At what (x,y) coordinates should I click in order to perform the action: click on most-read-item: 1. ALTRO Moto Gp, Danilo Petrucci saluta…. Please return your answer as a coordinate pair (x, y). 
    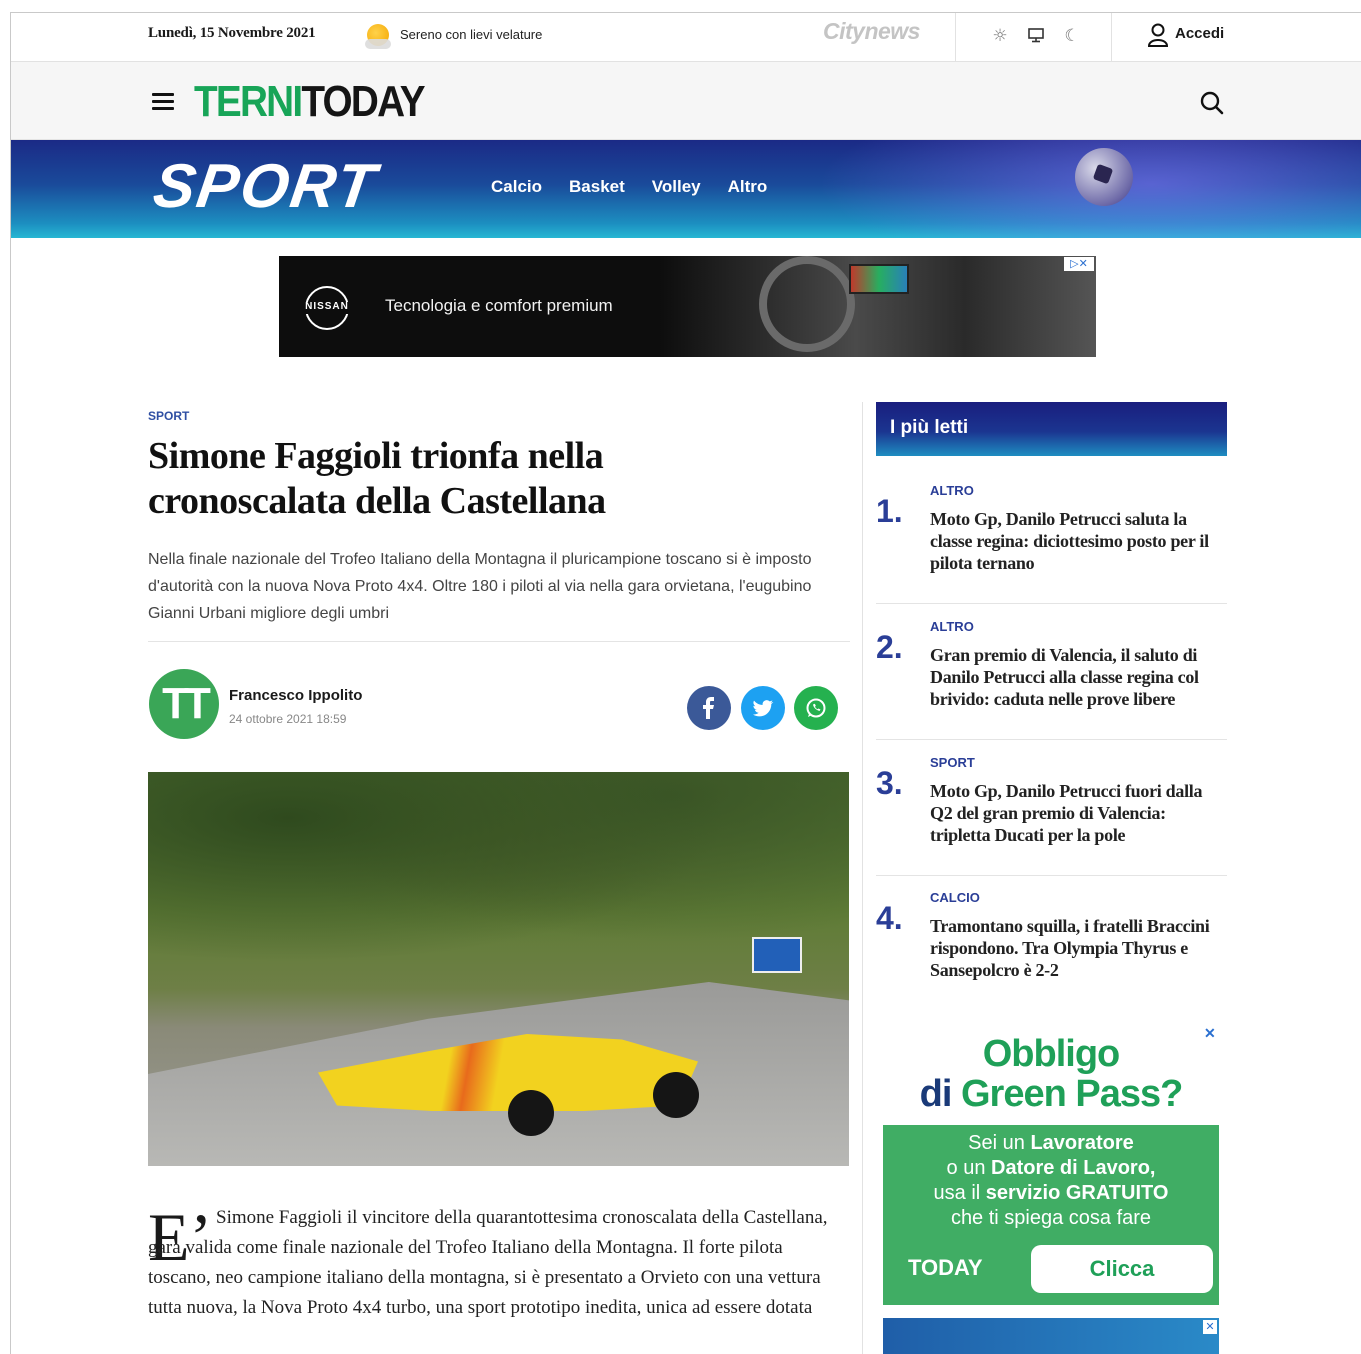
    Looking at the image, I should click on (1051, 543).